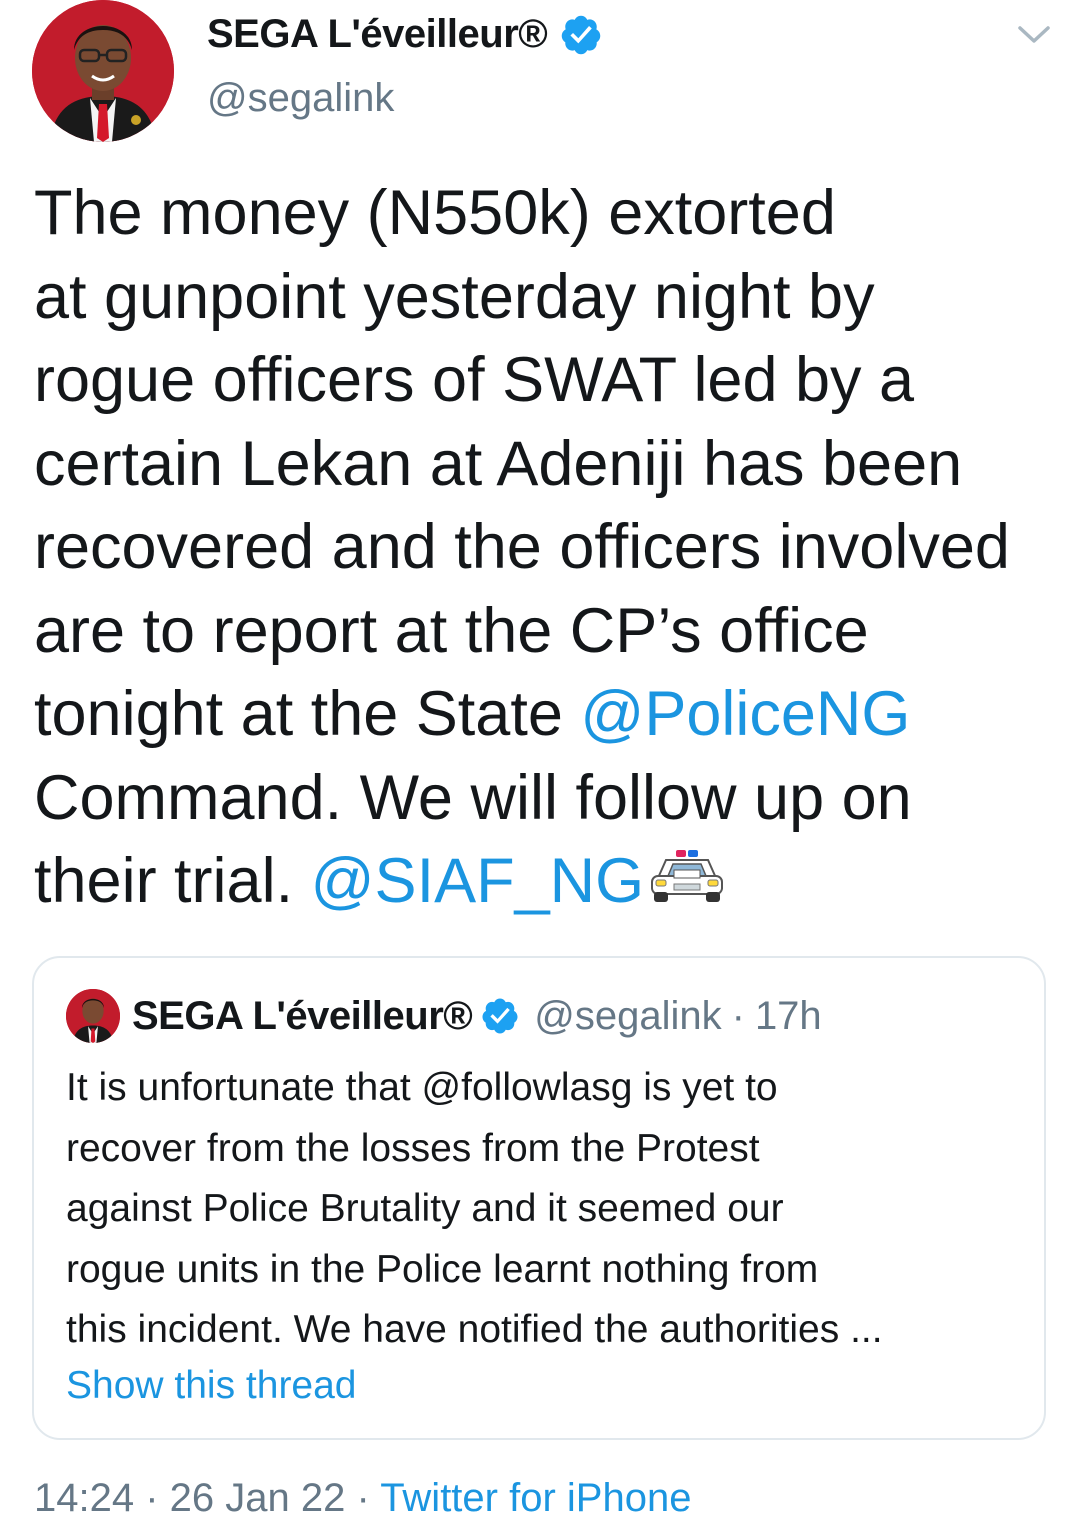 The width and height of the screenshot is (1080, 1534). I want to click on text-line: their trial. @SIAF_NG, so click(544, 882).